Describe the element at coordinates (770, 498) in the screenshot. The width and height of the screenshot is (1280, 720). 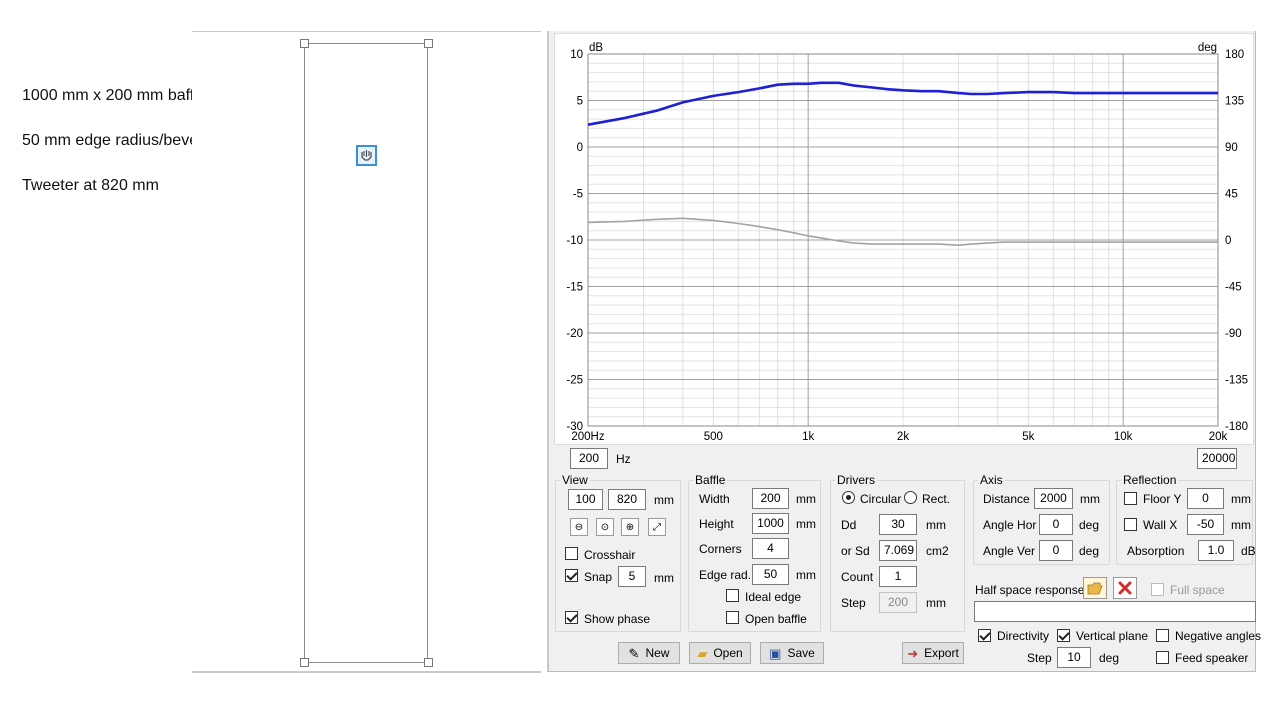
I see `width-field: 200` at that location.